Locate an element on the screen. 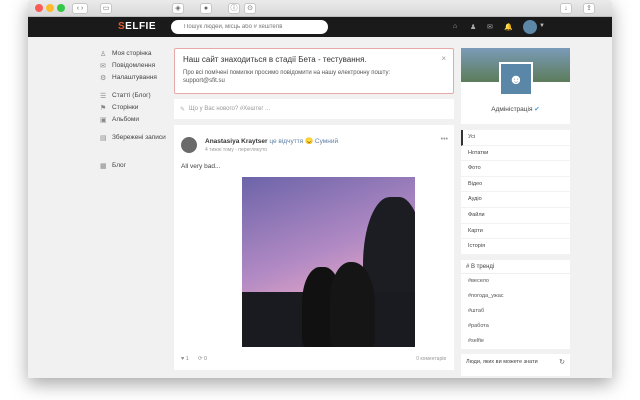  people-suggestions: Люди, яких ви можете знати ↻ is located at coordinates (515, 364).